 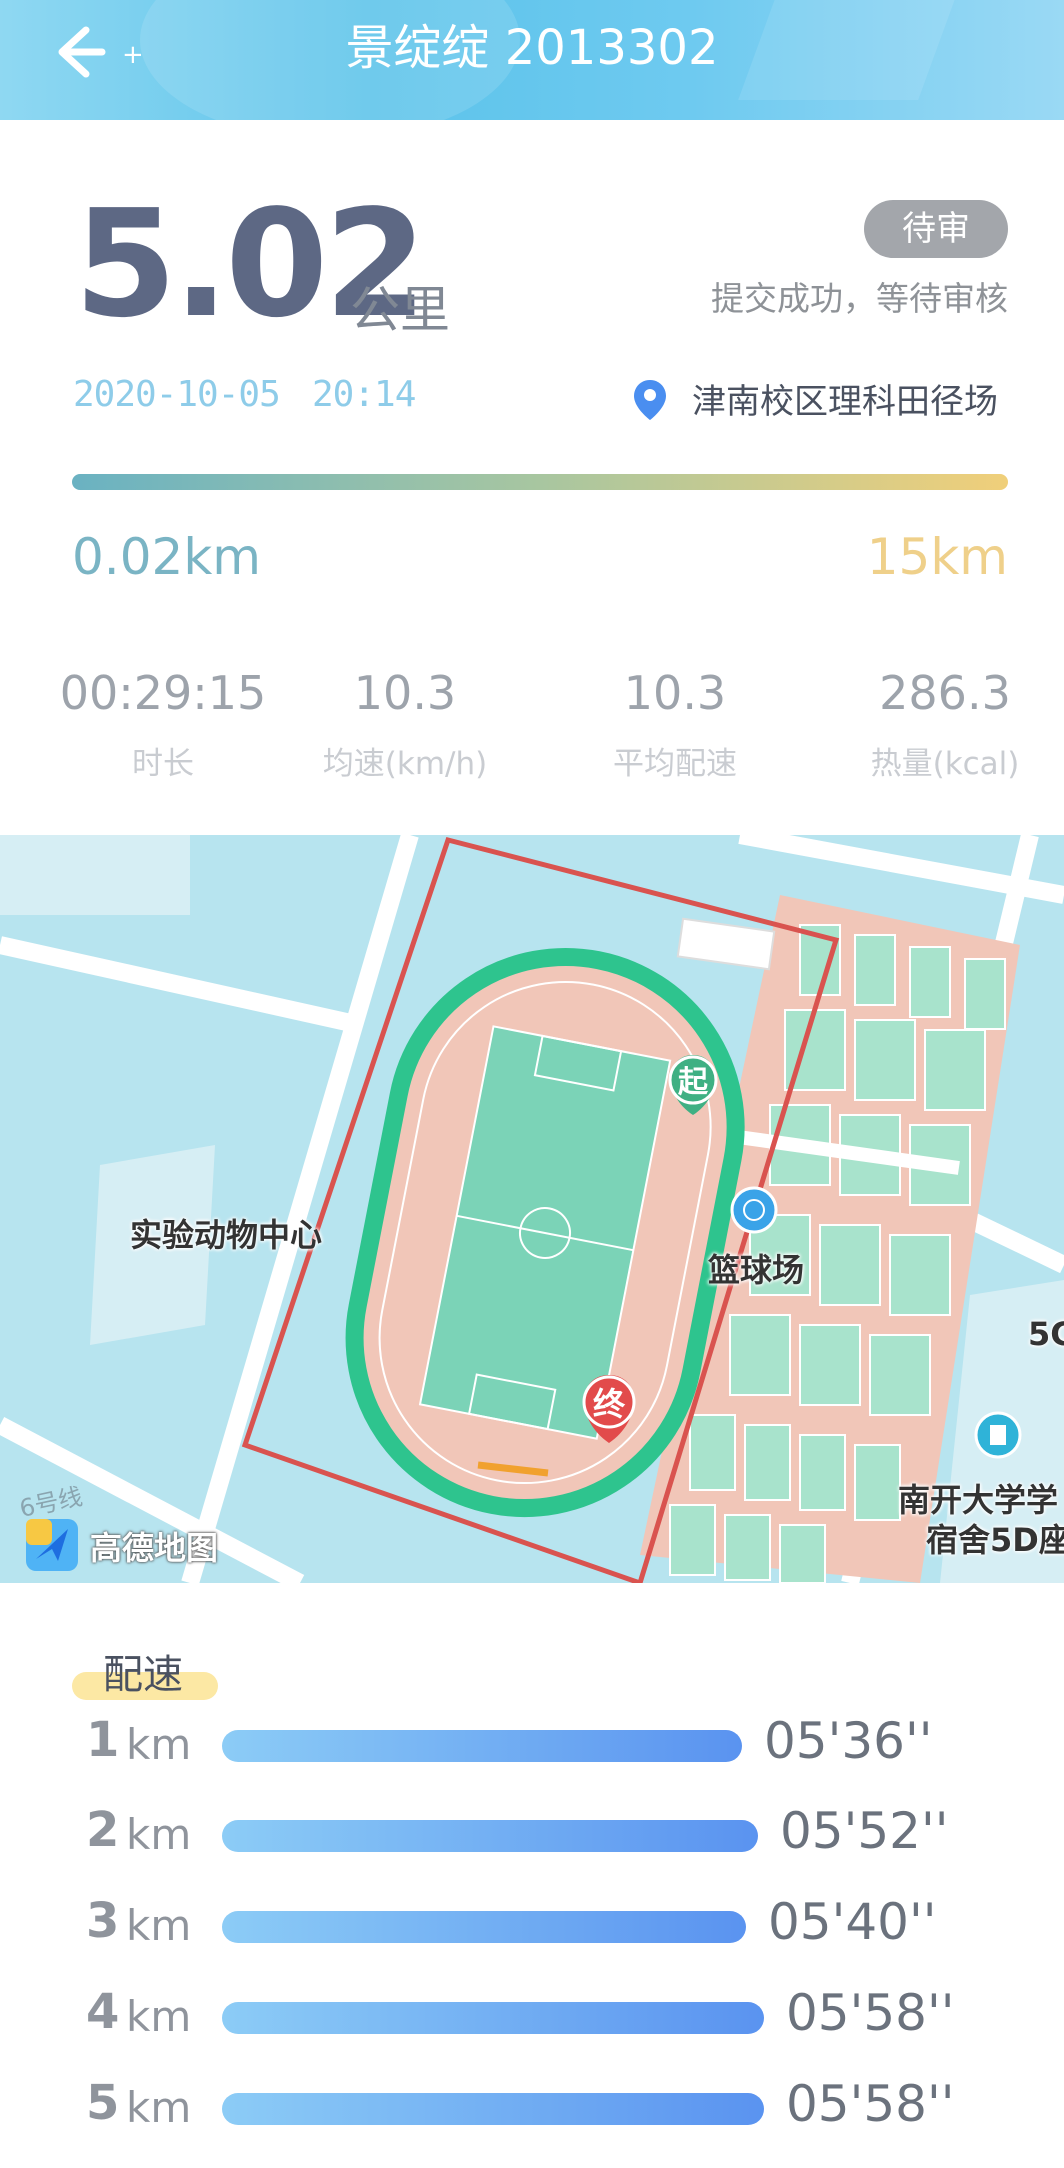 What do you see at coordinates (103, 1921) in the screenshot?
I see `pace-km-number: 3` at bounding box center [103, 1921].